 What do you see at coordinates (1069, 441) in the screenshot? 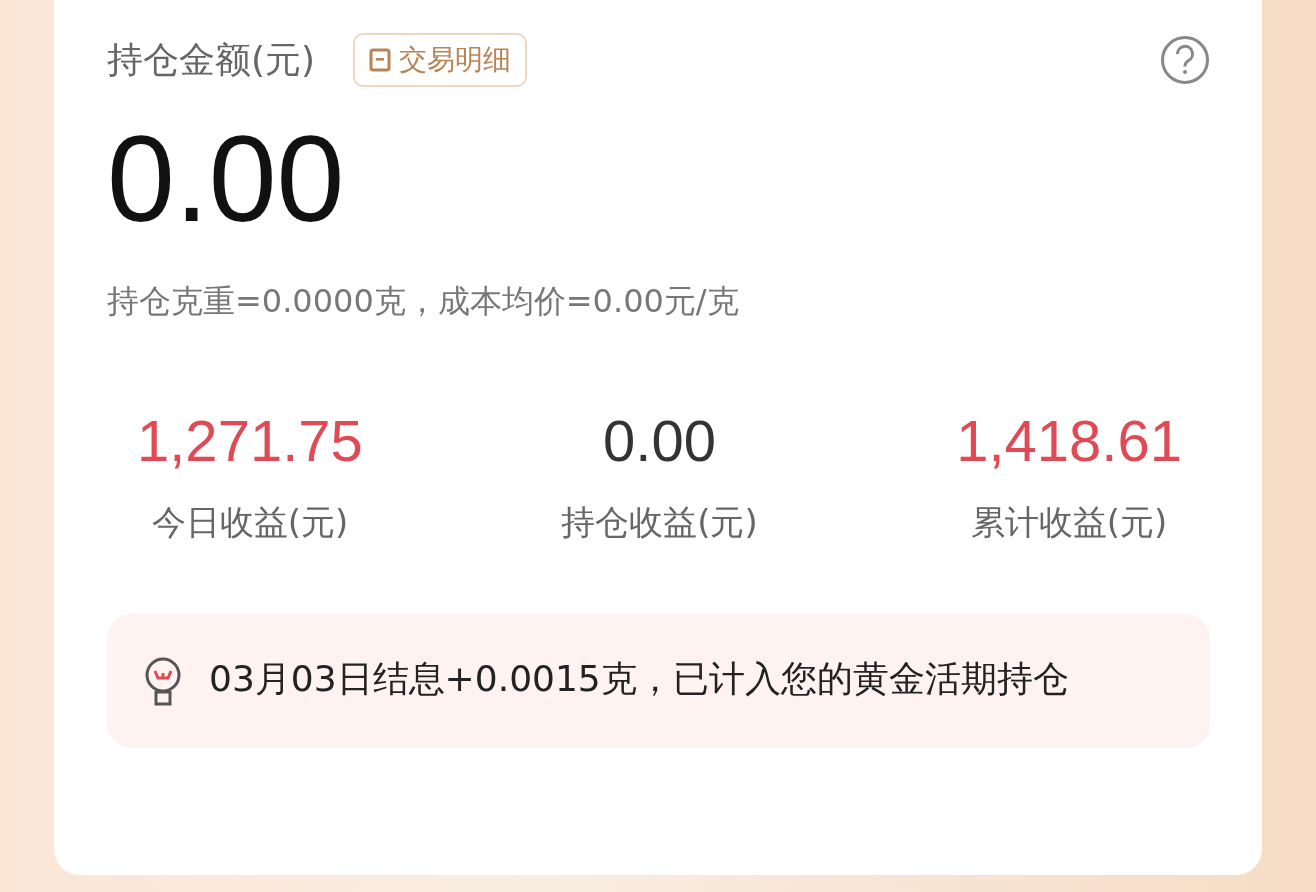
I see `earnings-value: 1,418.61` at bounding box center [1069, 441].